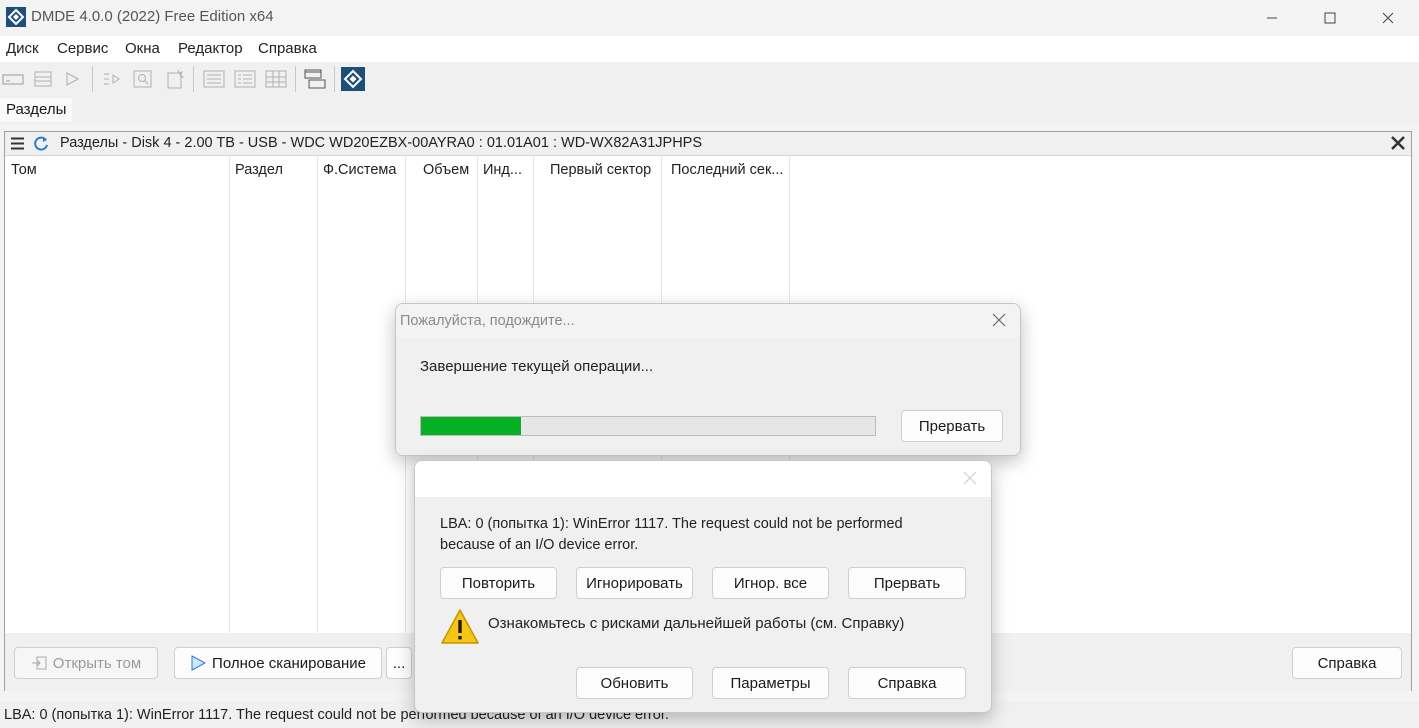 This screenshot has height=728, width=1419. I want to click on close-icon, so click(1388, 18).